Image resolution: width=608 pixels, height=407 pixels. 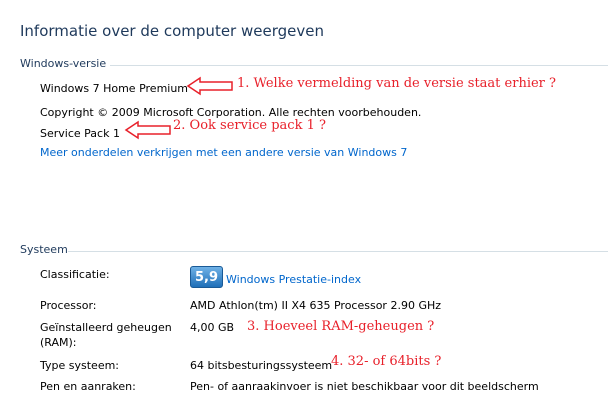 I want to click on system-section-title: Systeem, so click(x=44, y=249).